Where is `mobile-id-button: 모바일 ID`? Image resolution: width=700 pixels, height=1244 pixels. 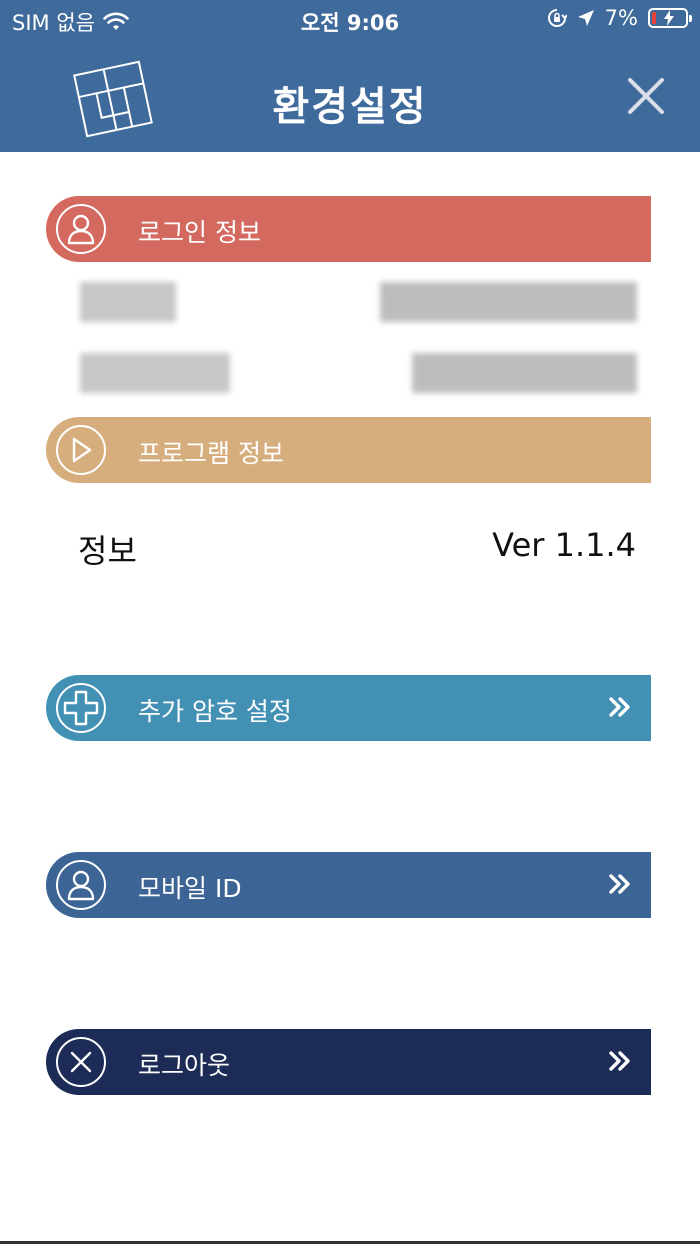
mobile-id-button: 모바일 ID is located at coordinates (348, 885).